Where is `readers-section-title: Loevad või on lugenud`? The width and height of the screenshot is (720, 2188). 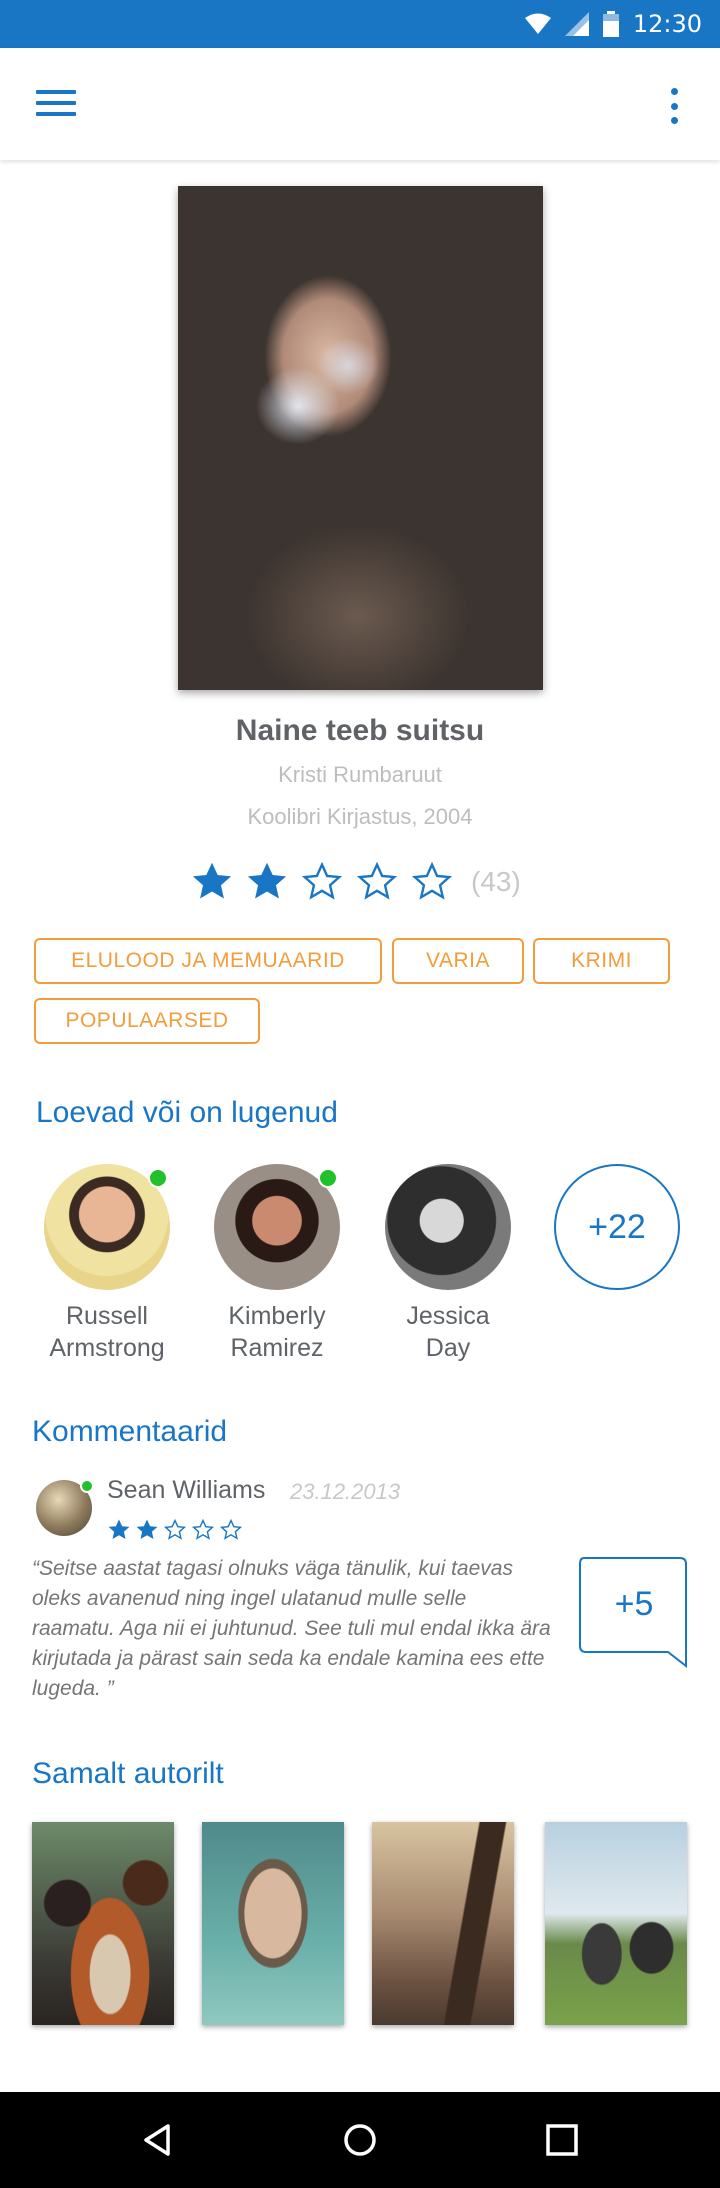
readers-section-title: Loevad või on lugenud is located at coordinates (187, 1112).